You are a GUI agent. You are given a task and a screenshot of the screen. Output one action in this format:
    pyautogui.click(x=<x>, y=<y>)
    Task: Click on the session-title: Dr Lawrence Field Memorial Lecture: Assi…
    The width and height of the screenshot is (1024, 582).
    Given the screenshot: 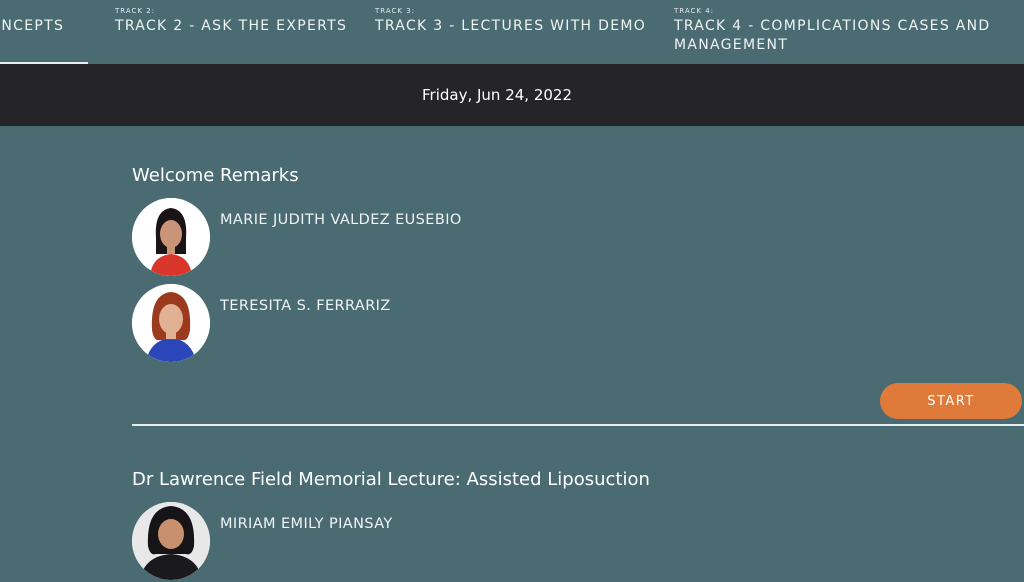 What is the action you would take?
    pyautogui.click(x=391, y=479)
    